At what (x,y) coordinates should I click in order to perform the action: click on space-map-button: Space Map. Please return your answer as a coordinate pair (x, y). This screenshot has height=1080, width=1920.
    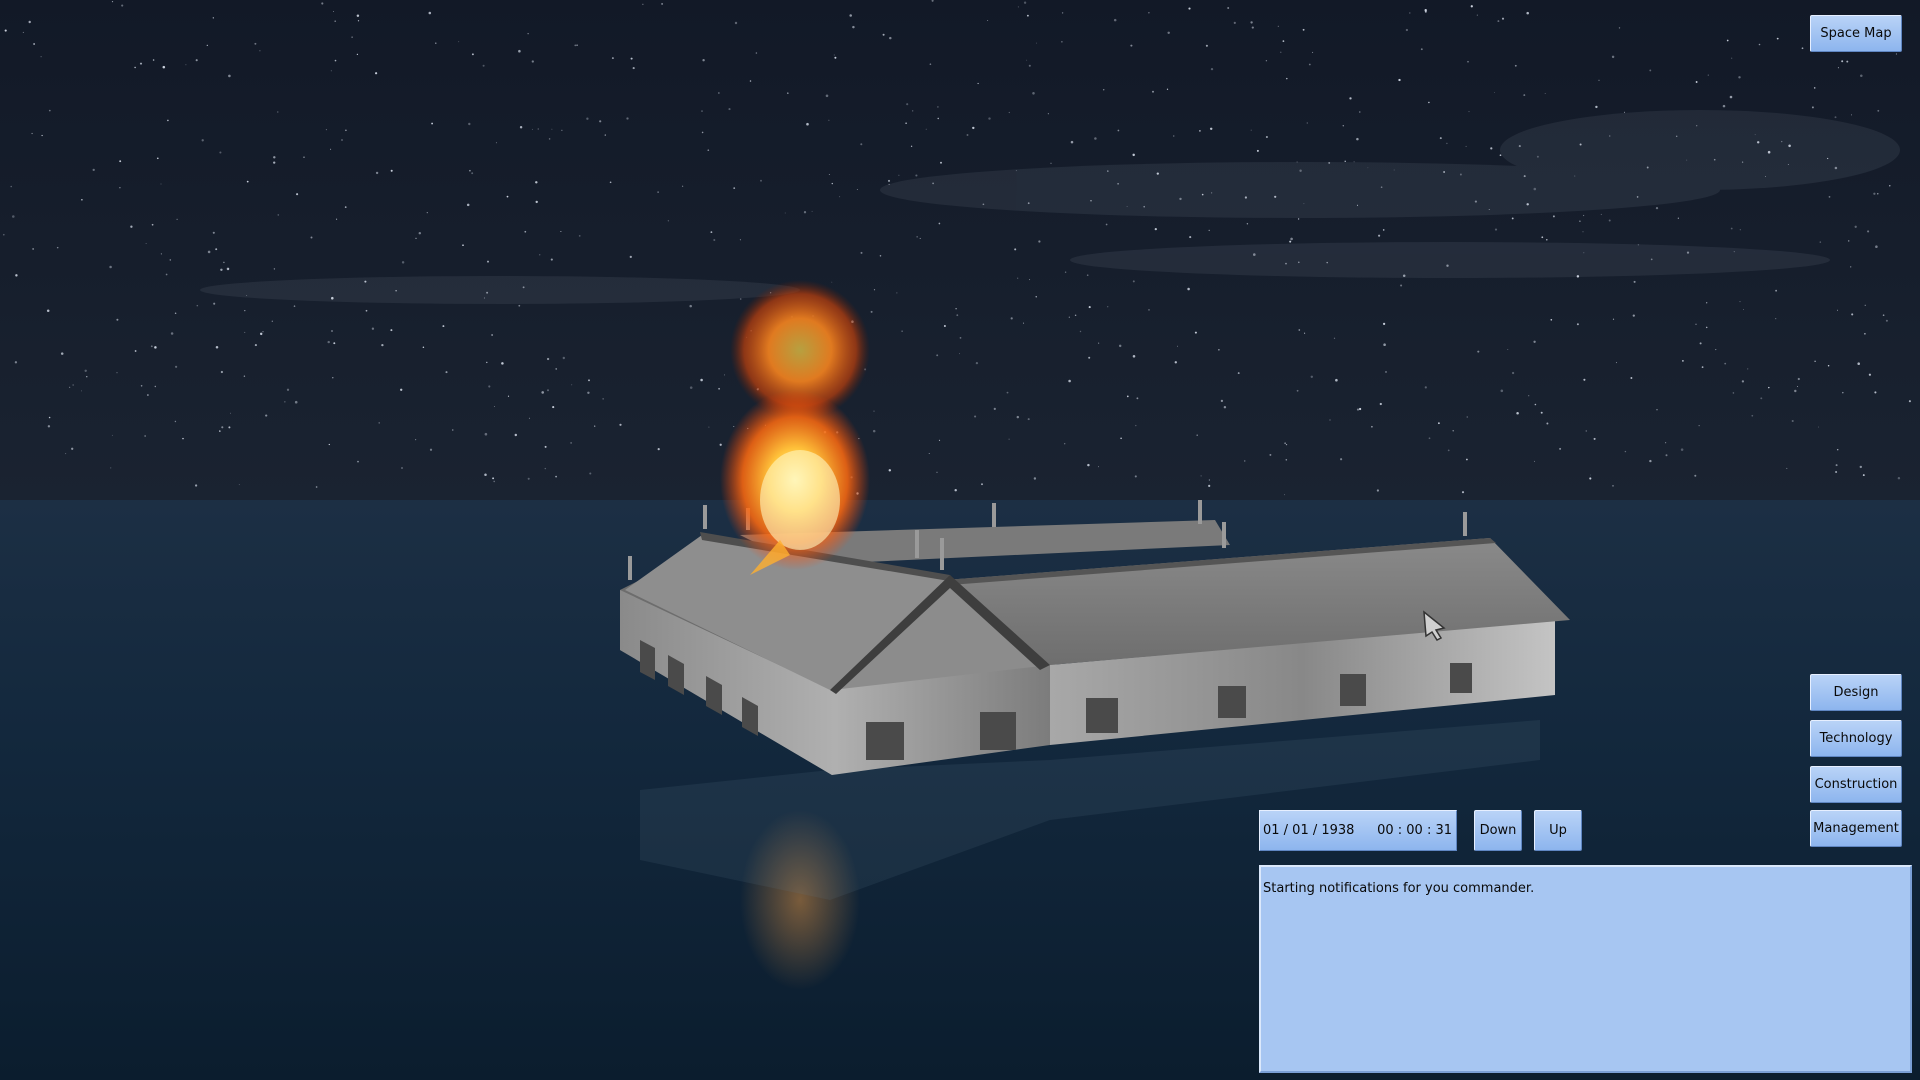
    Looking at the image, I should click on (1856, 33).